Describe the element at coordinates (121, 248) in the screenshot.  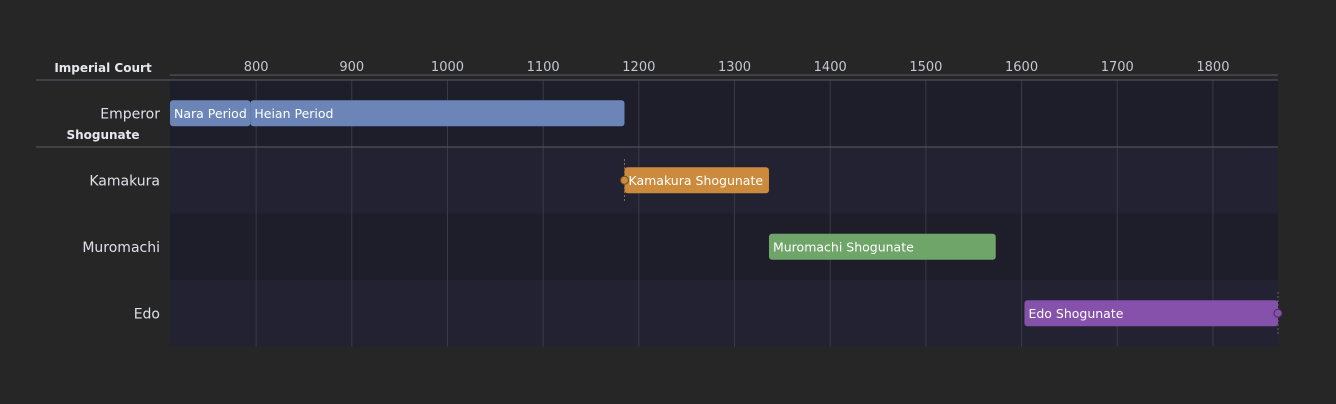
I see `row-label-muromachi: Muromachi` at that location.